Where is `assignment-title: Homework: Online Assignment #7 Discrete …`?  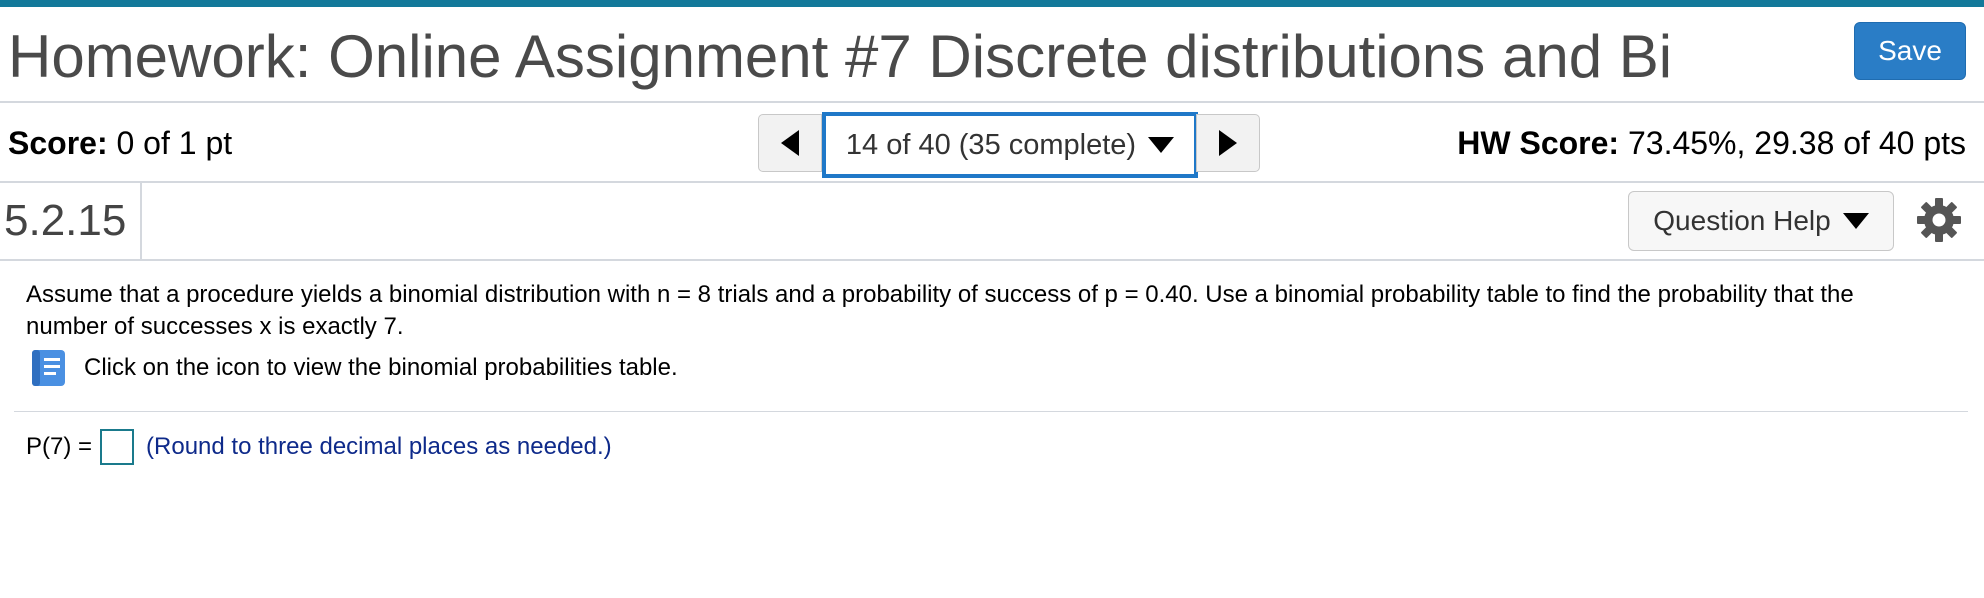
assignment-title: Homework: Online Assignment #7 Discrete … is located at coordinates (840, 56).